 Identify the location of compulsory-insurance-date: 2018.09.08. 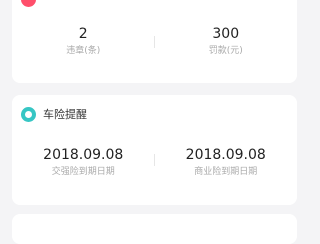
(83, 155).